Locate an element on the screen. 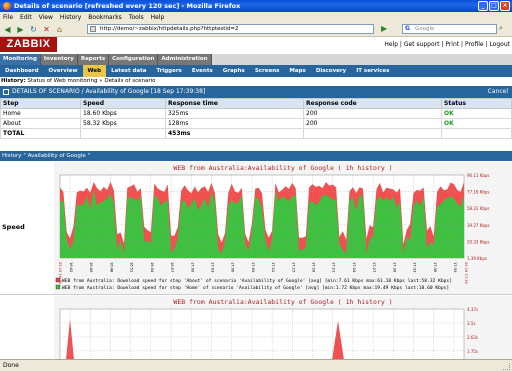 The image size is (512, 371). firefox-icon is located at coordinates (7, 6).